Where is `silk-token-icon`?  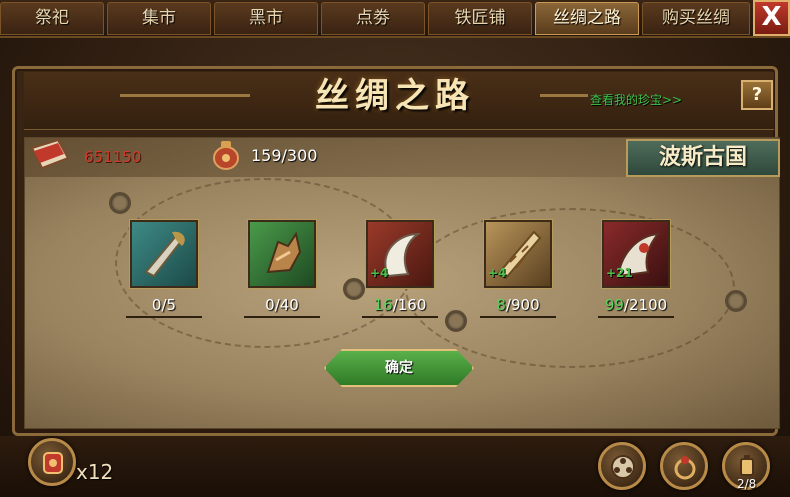
silk-token-icon is located at coordinates (53, 463).